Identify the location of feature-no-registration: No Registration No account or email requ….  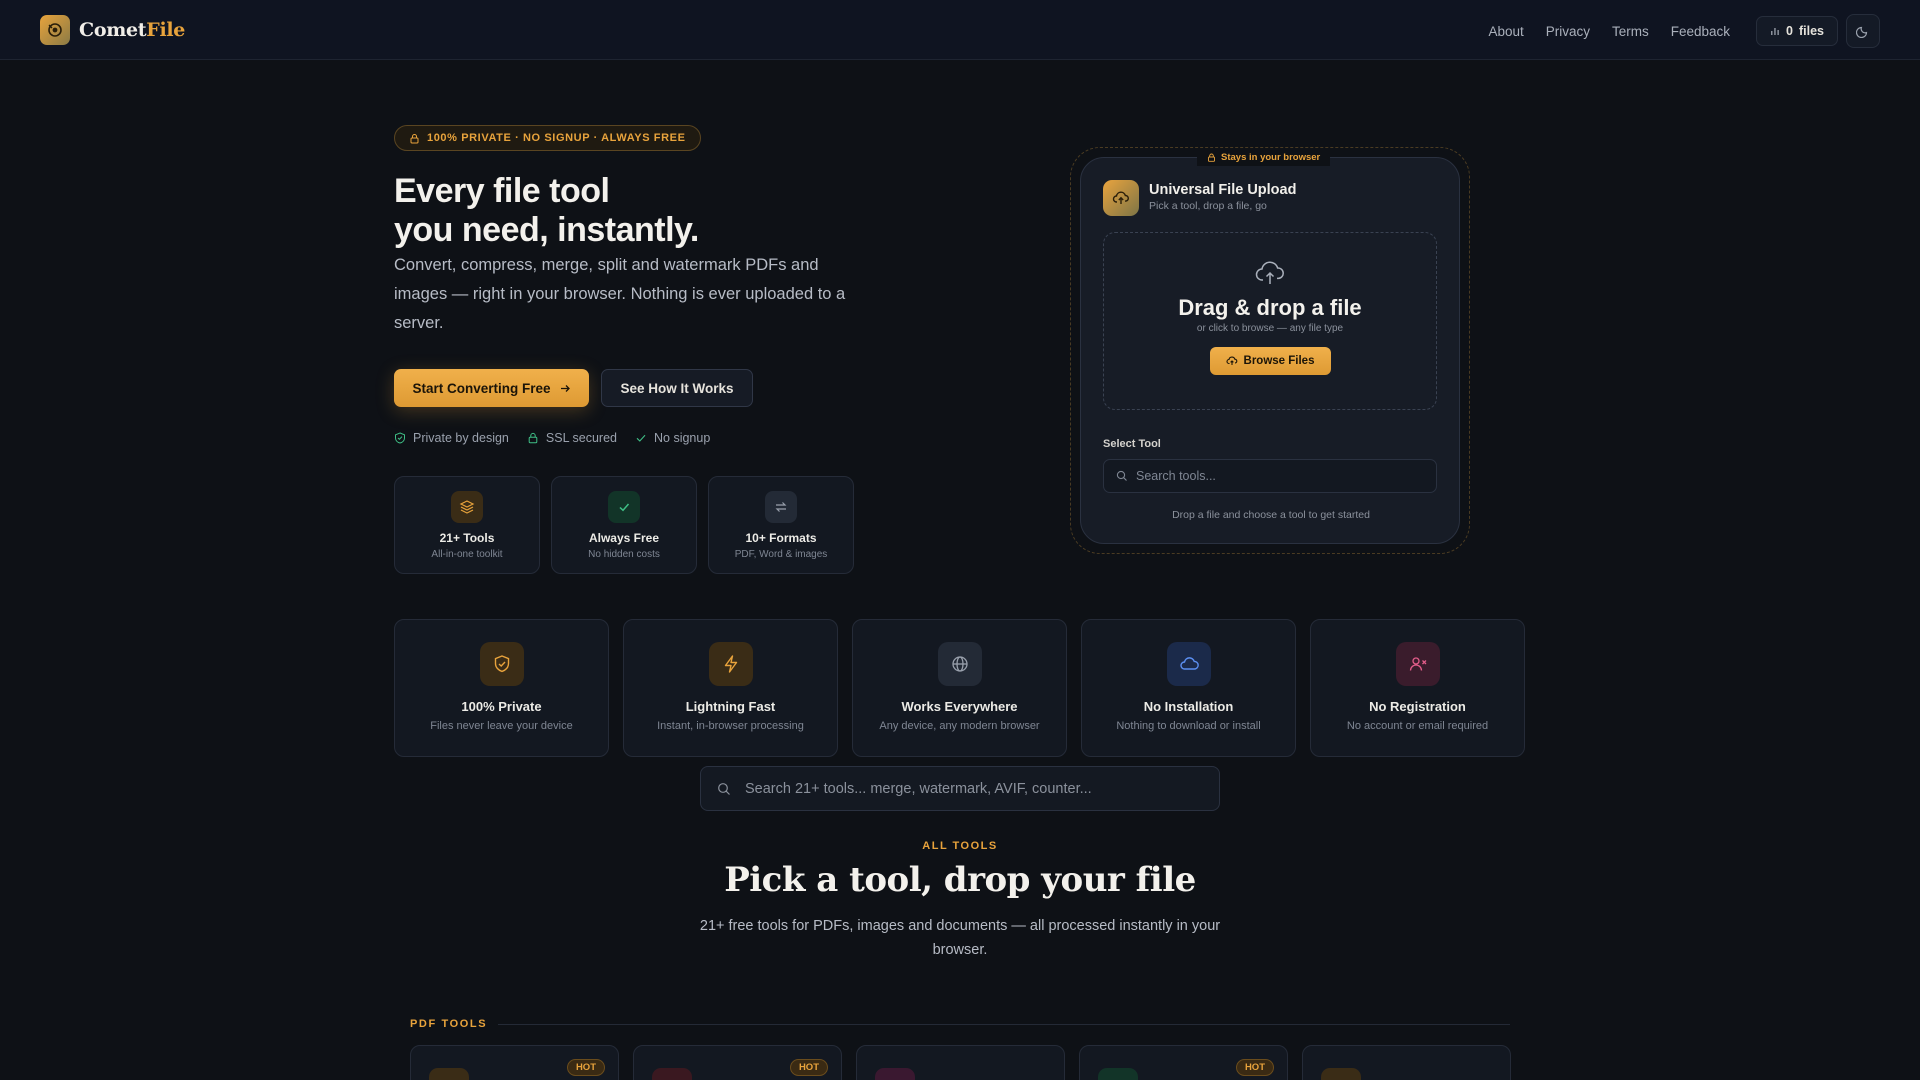
(1417, 688).